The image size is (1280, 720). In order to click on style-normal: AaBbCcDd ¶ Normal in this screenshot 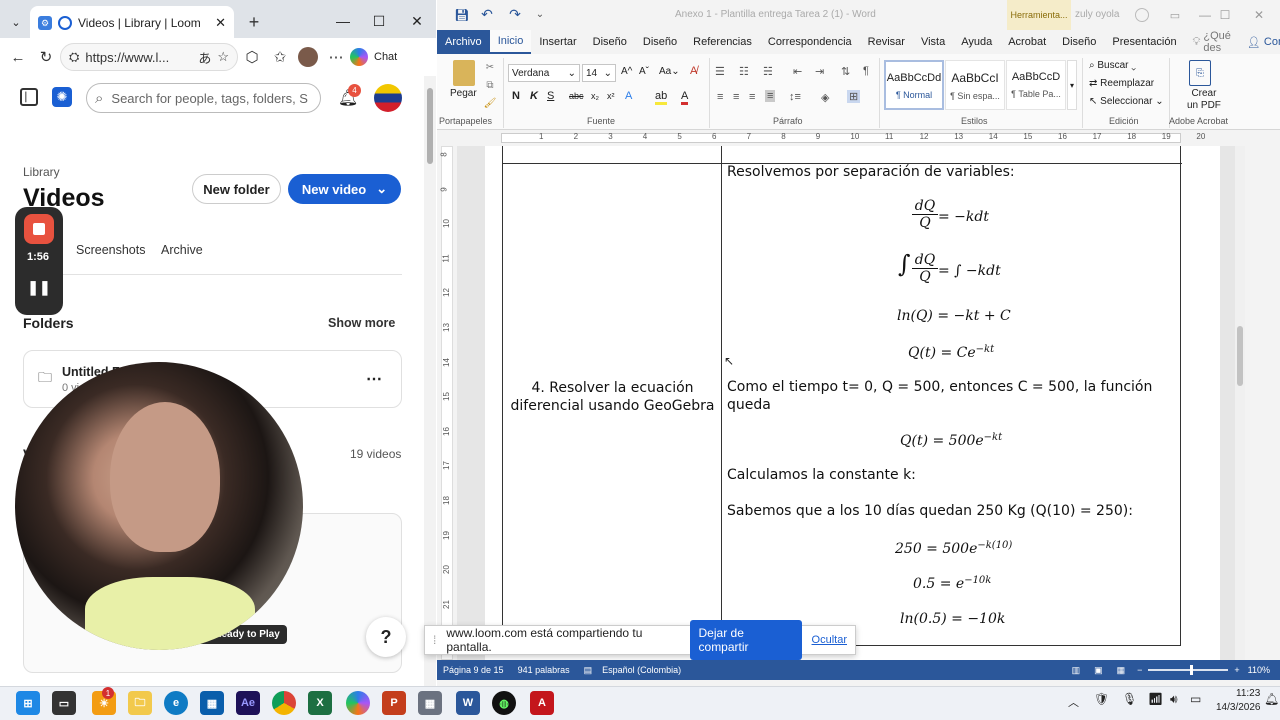, I will do `click(914, 85)`.